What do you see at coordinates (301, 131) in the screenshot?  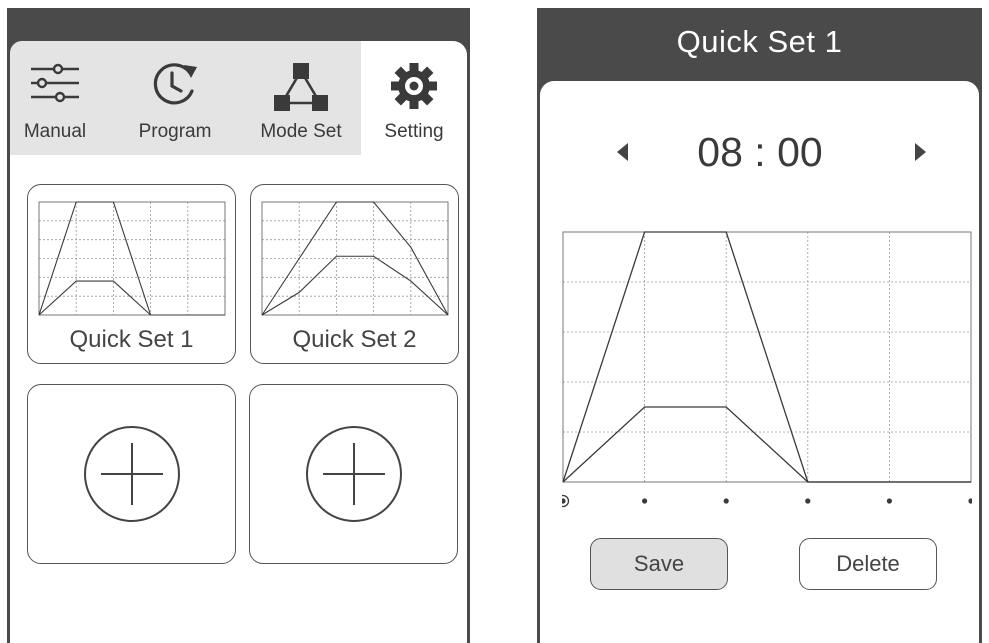 I see `tab-mode-set-label: Mode Set` at bounding box center [301, 131].